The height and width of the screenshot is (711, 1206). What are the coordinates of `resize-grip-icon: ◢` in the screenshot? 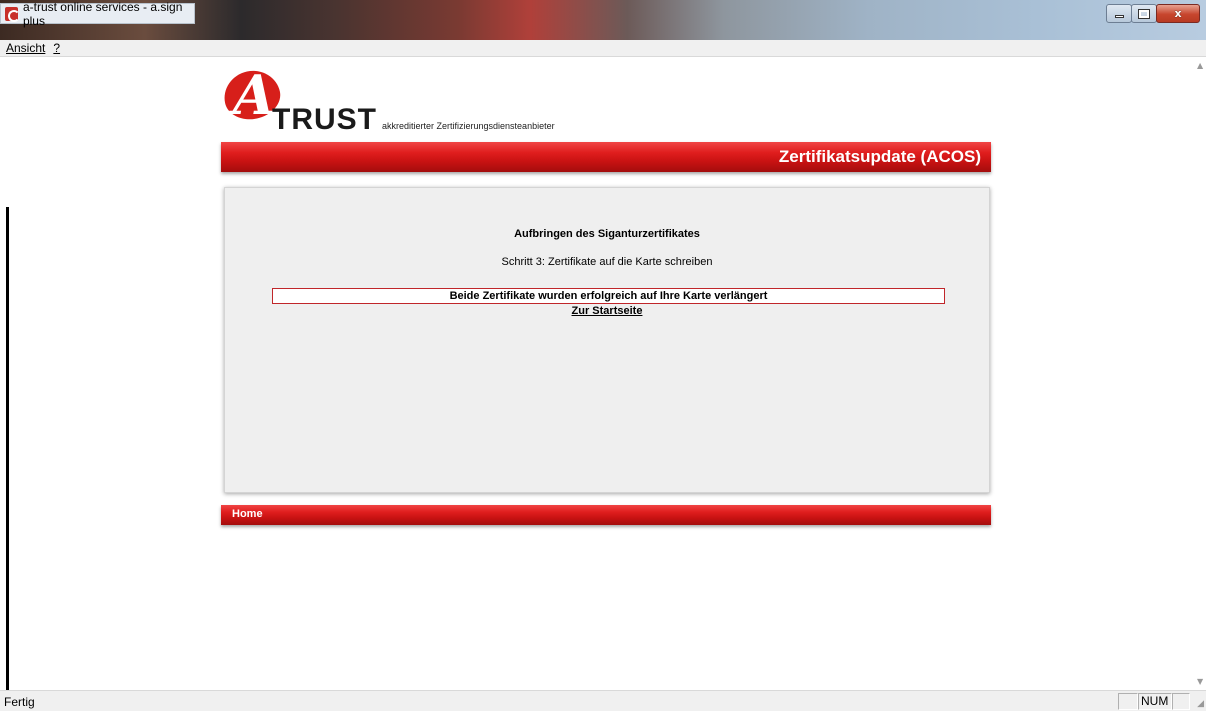 It's located at (1200, 704).